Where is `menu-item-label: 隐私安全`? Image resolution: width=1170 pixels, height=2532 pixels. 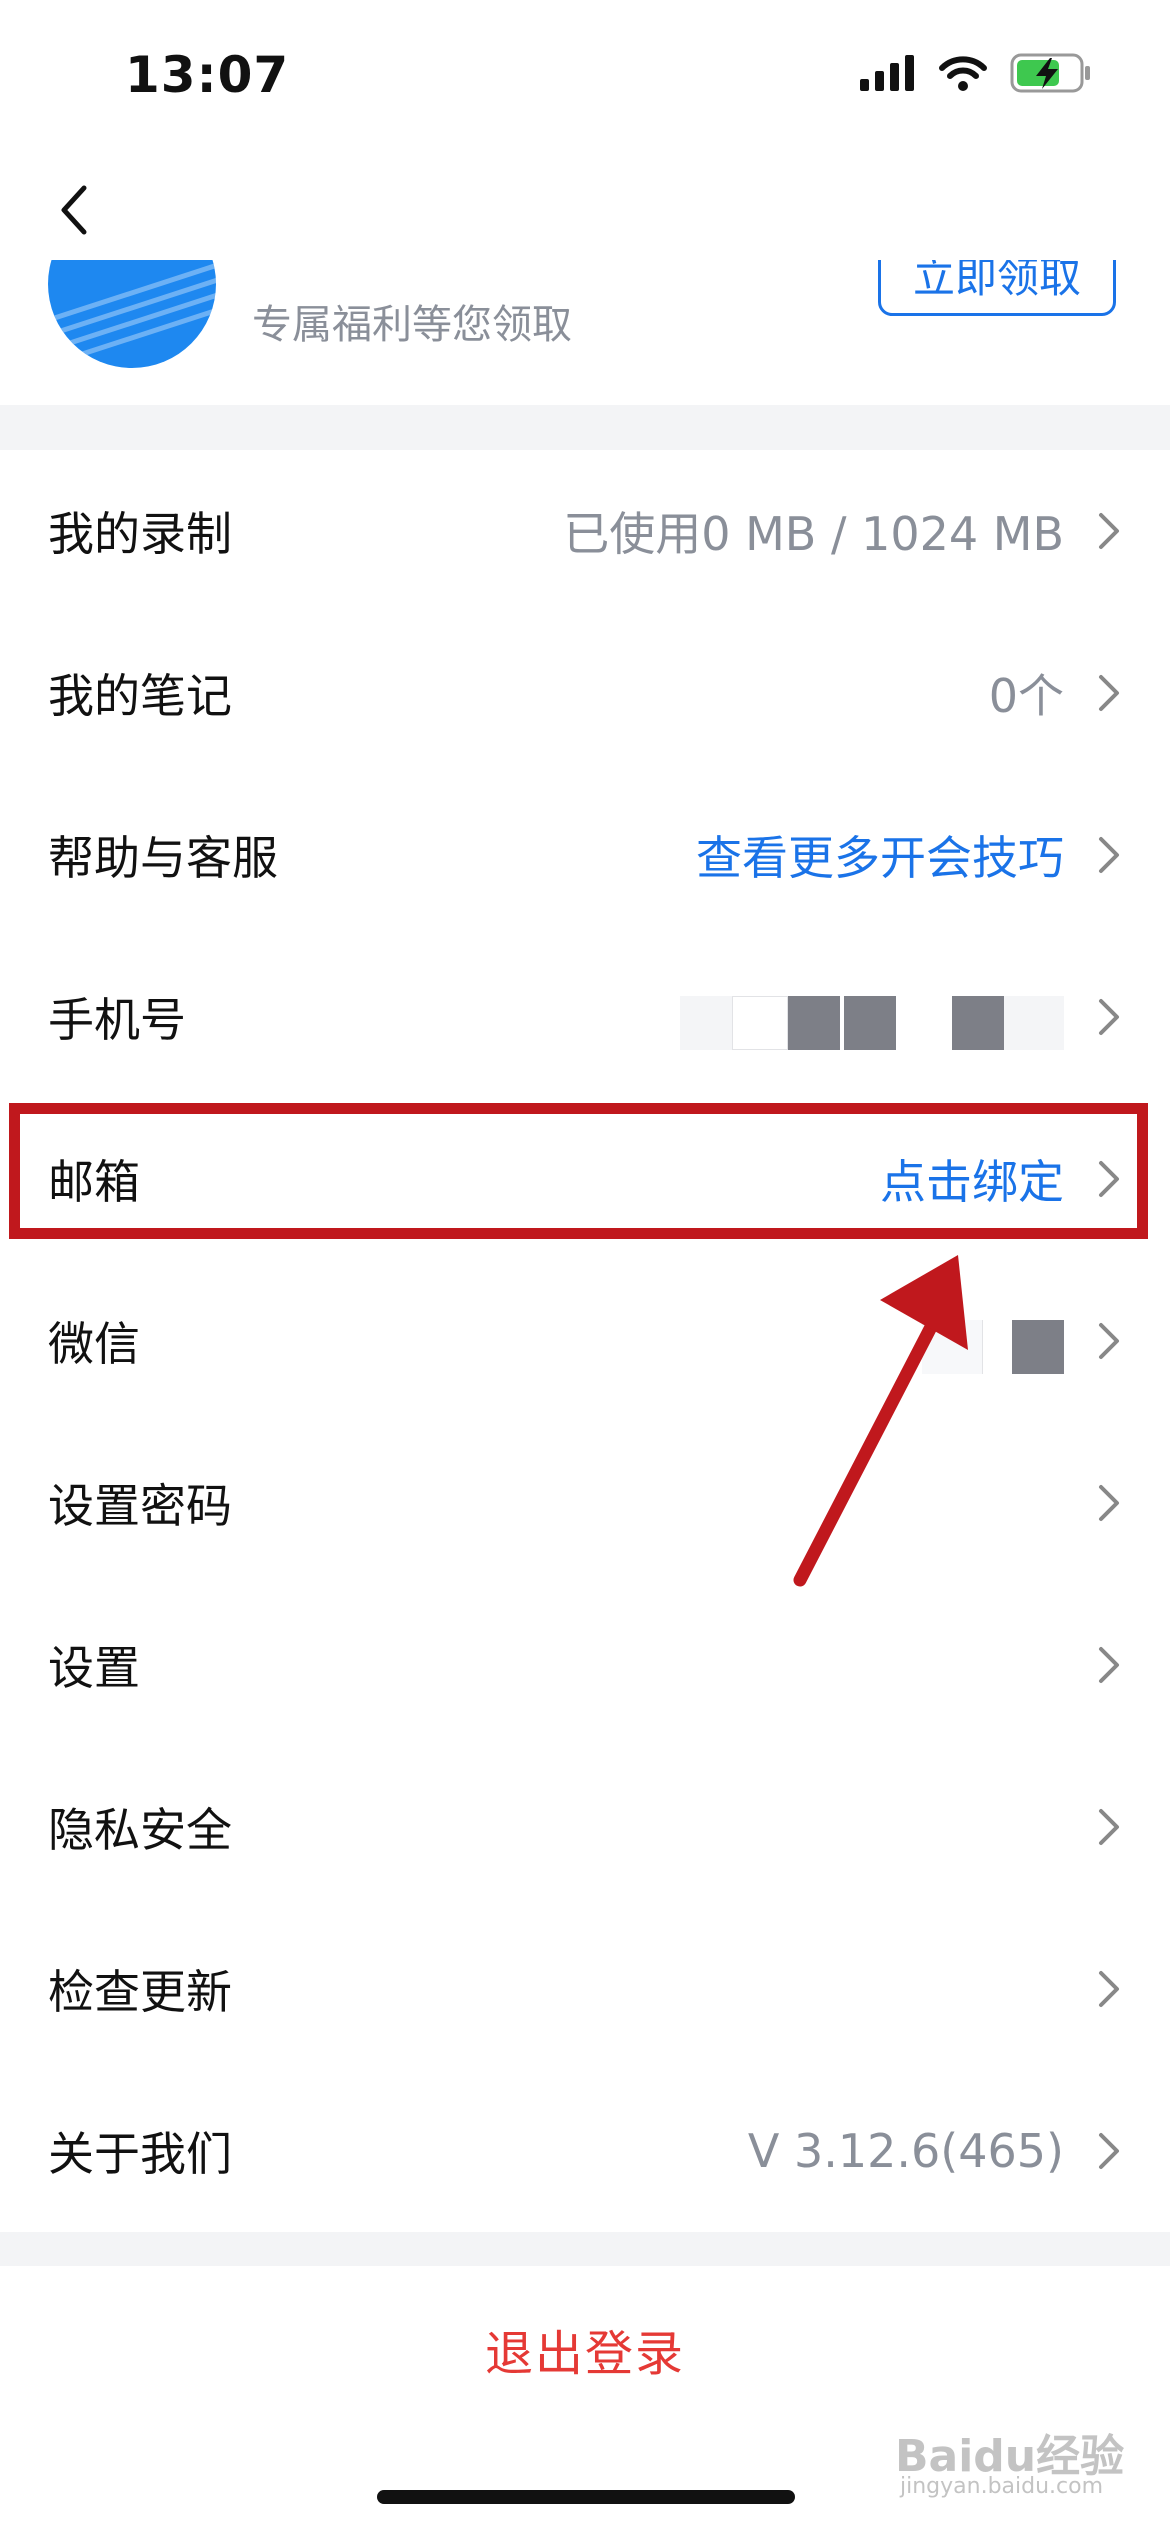
menu-item-label: 隐私安全 is located at coordinates (140, 1830).